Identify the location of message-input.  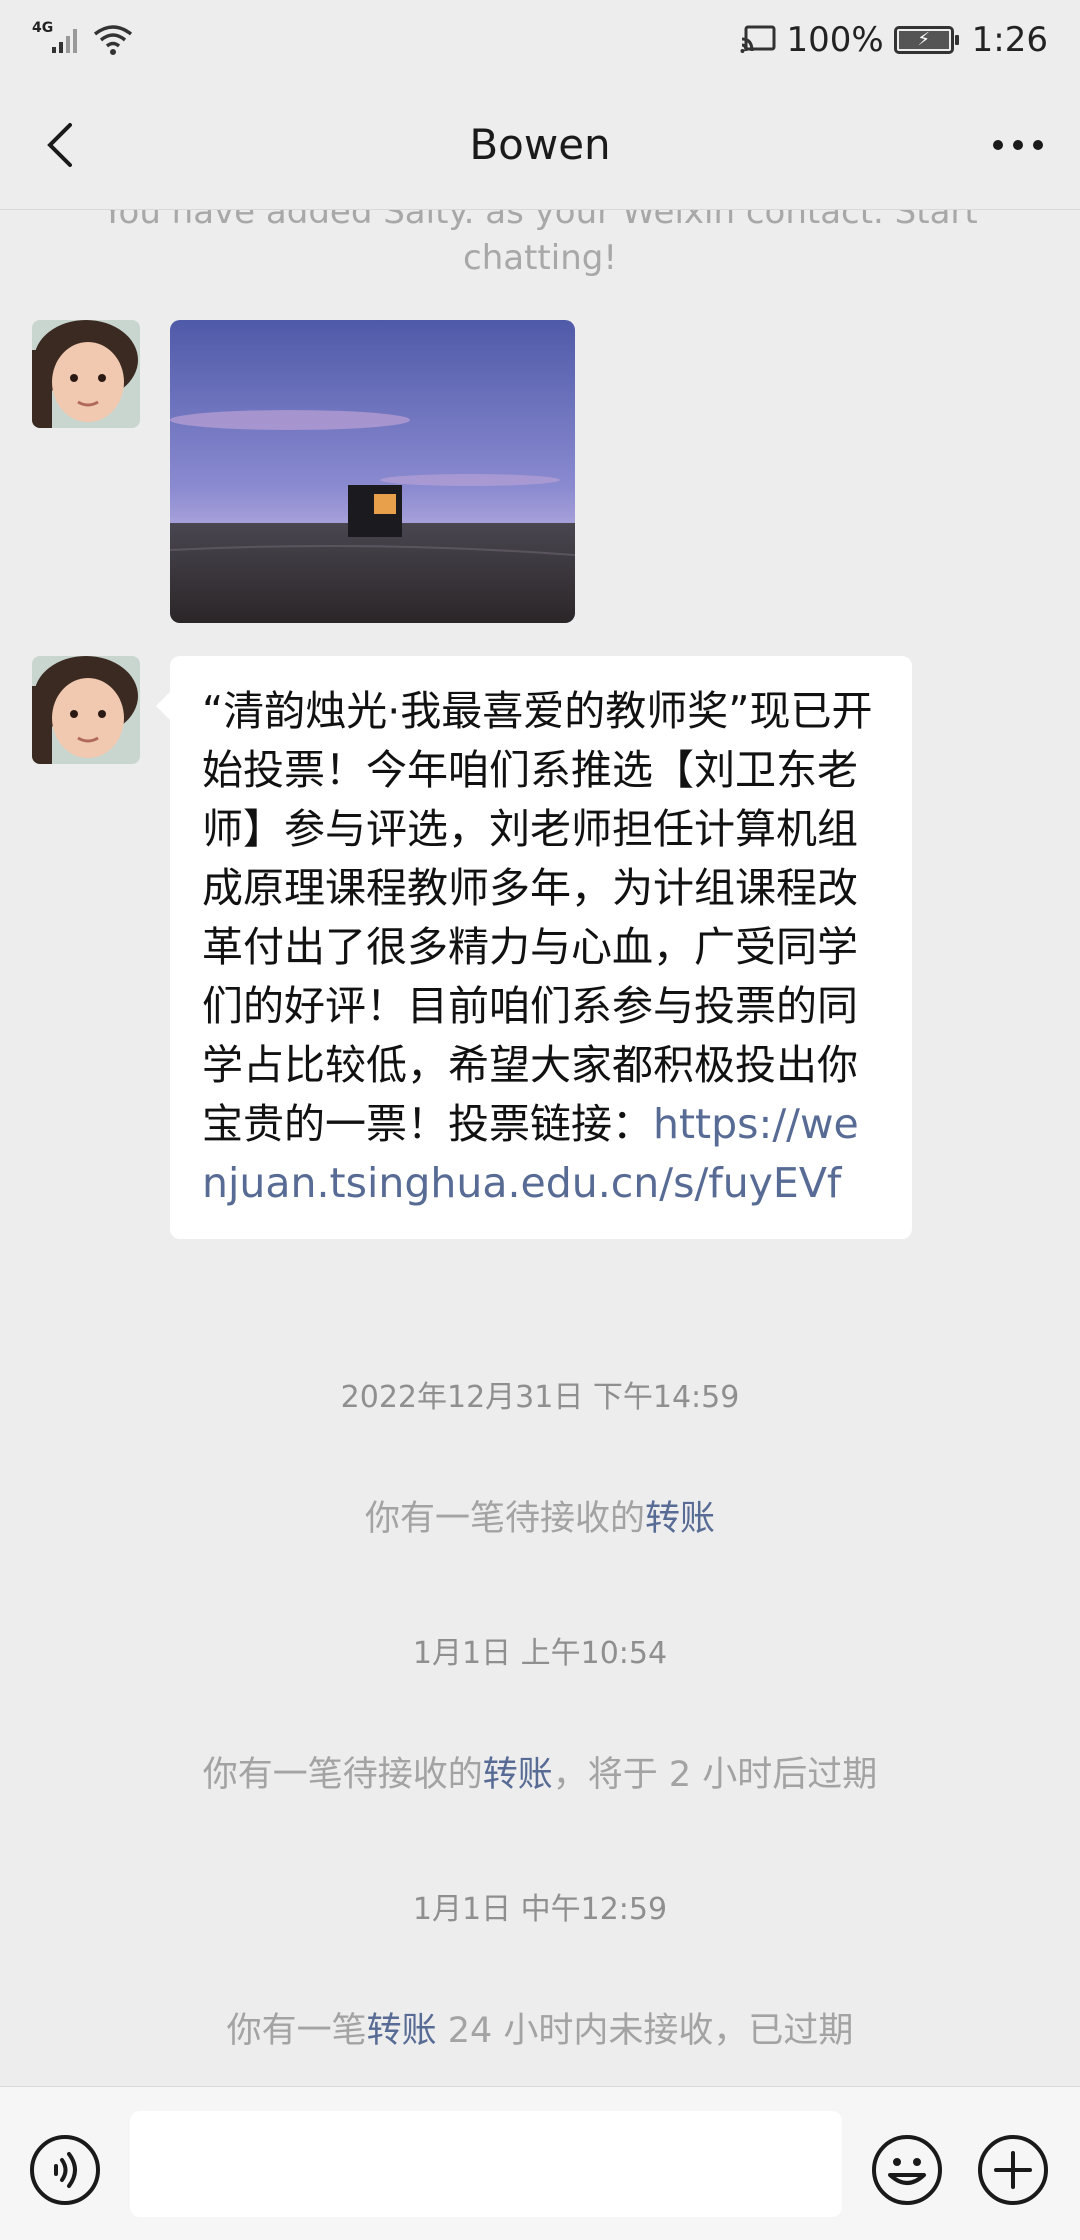
(486, 2164).